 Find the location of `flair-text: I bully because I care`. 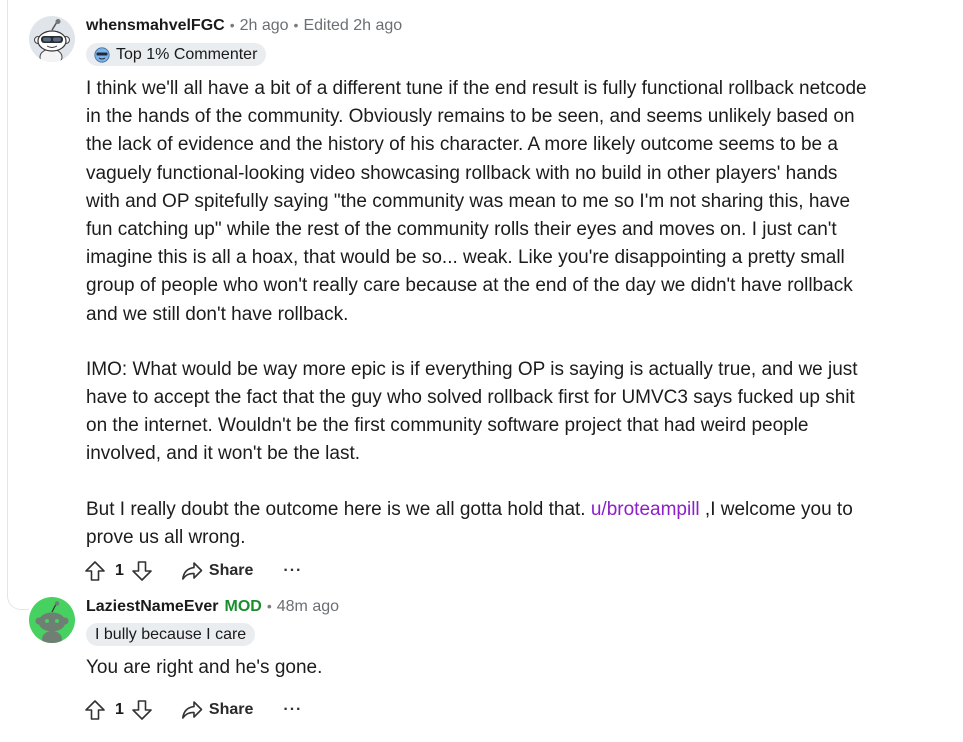

flair-text: I bully because I care is located at coordinates (171, 634).